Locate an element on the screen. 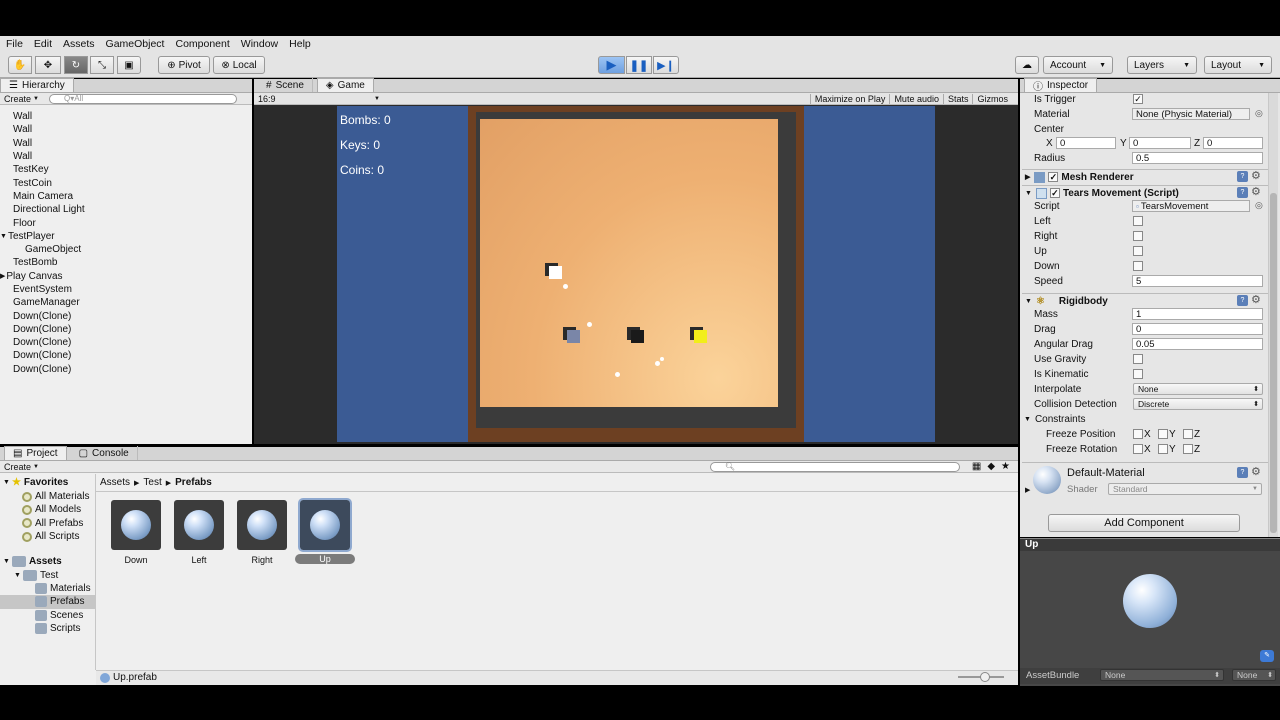 The height and width of the screenshot is (720, 1280). is-kinematic-checkbox is located at coordinates (1138, 374).